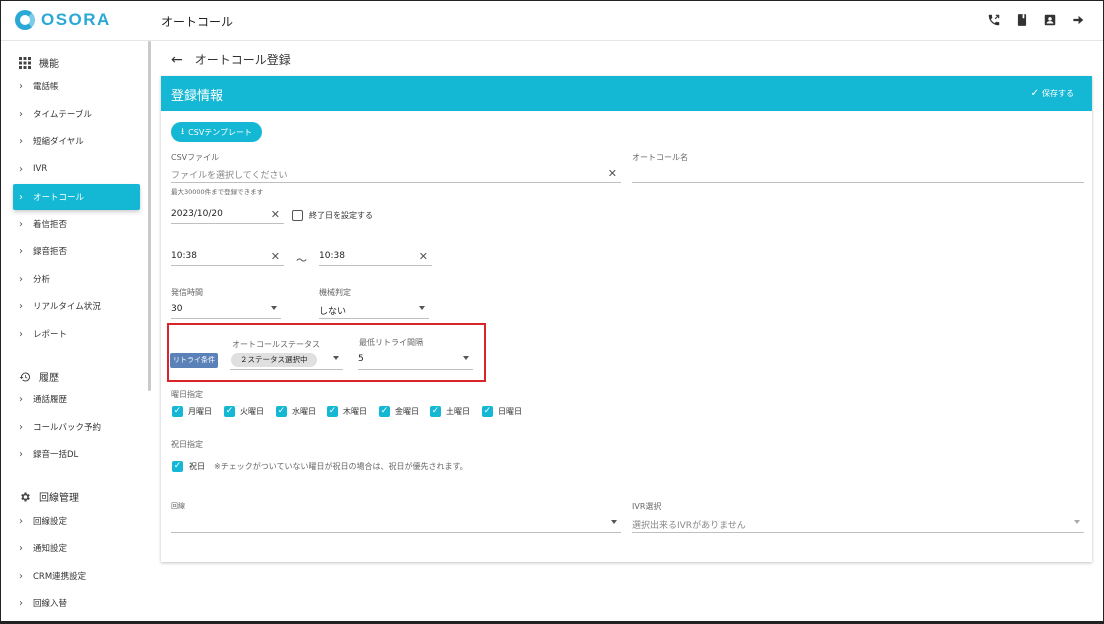 This screenshot has width=1104, height=624. I want to click on sidebar-item-phonebook: › 電話帳, so click(76, 86).